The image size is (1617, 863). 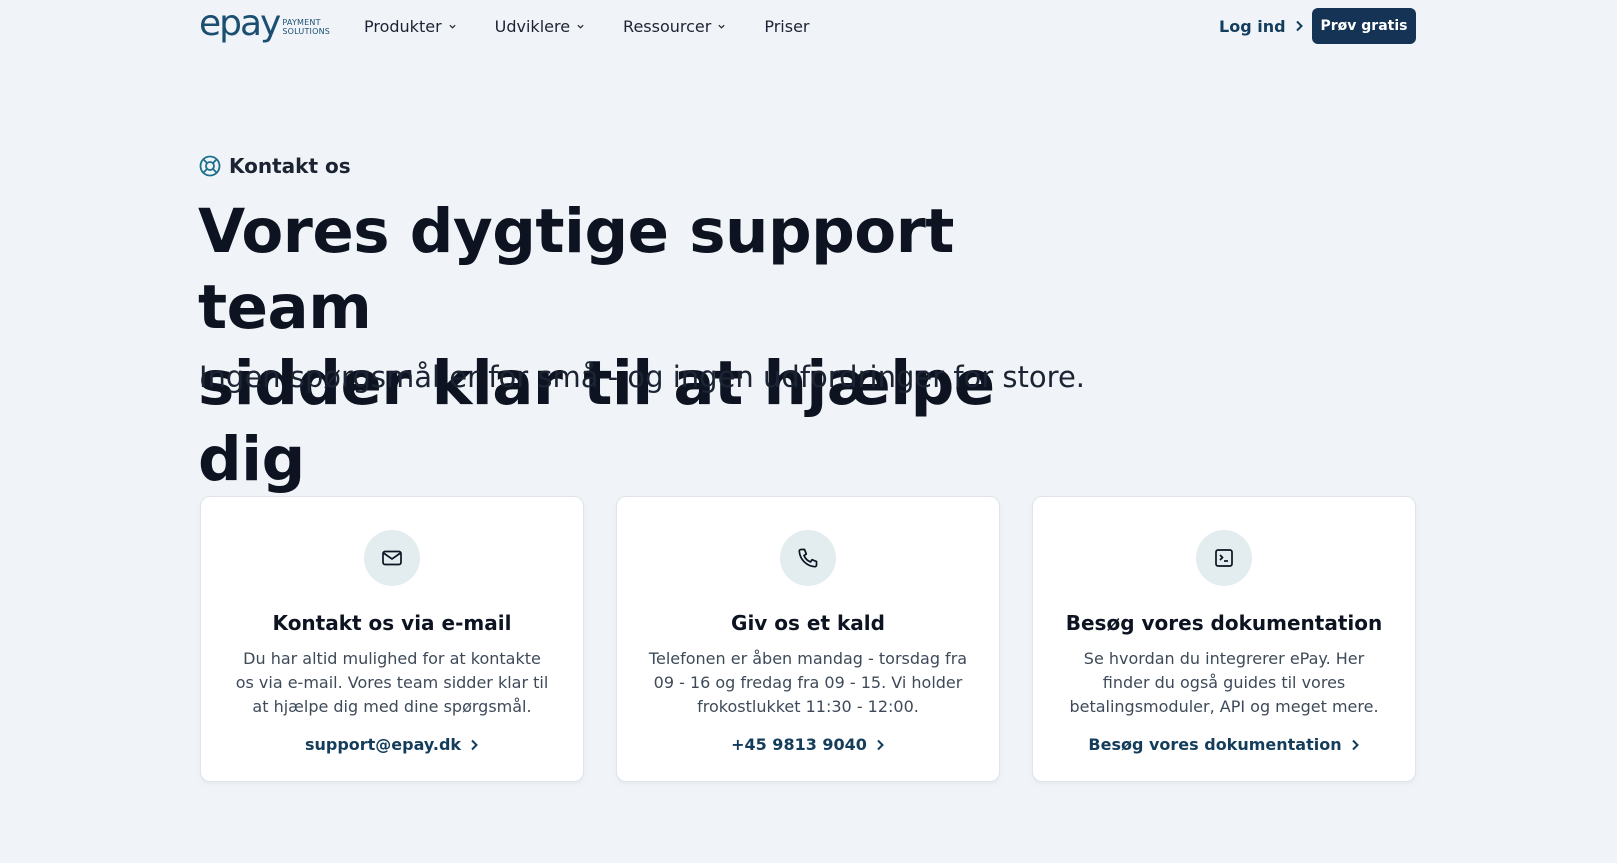 I want to click on contact-eyebrow: Kontakt os, so click(x=275, y=166).